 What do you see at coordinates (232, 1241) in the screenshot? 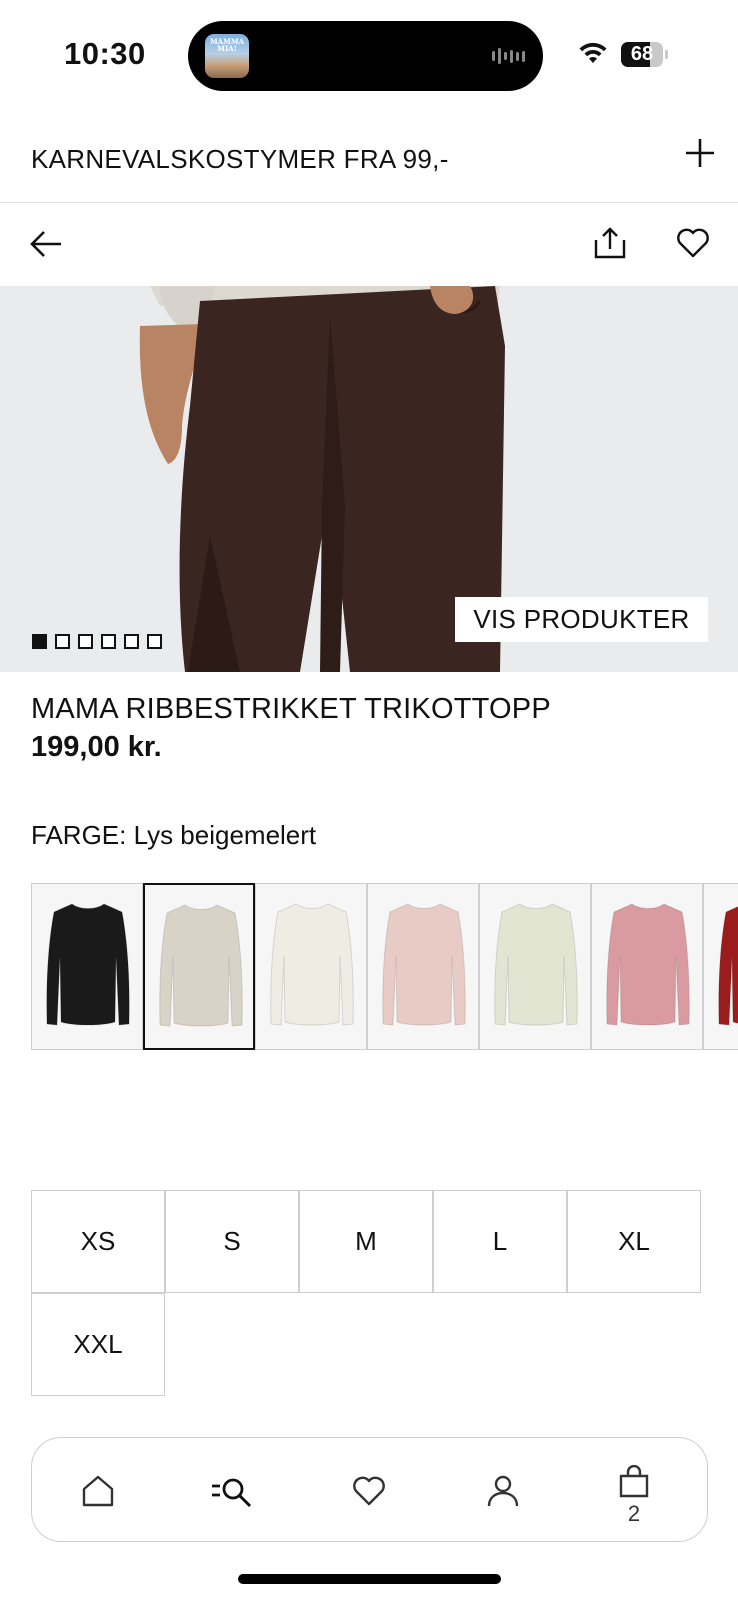
I see `size-option: S` at bounding box center [232, 1241].